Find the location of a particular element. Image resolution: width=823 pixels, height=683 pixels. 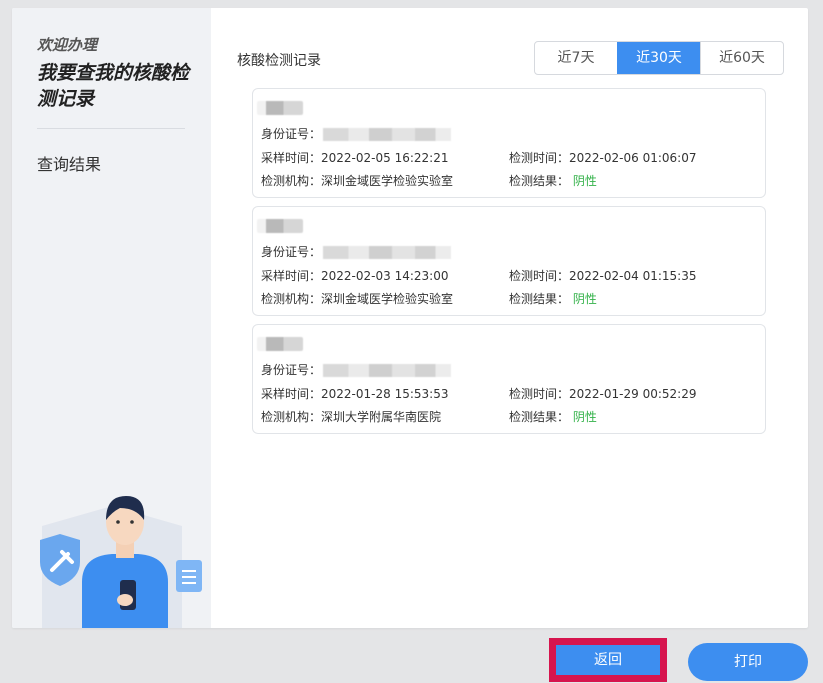

test-time-value: 2022-02-06 01:06:07 is located at coordinates (633, 158).